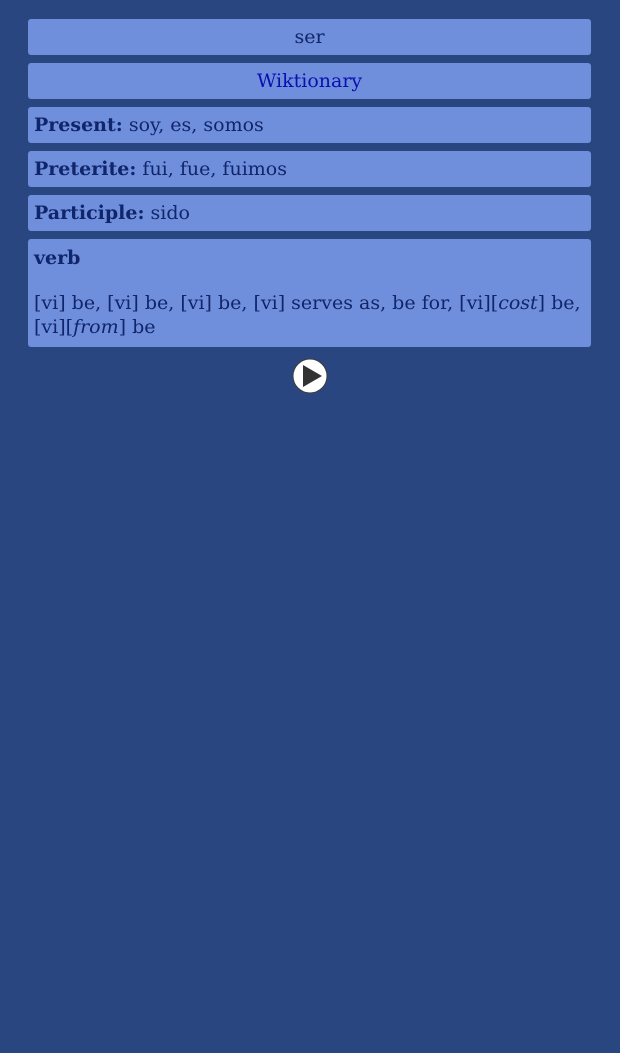  What do you see at coordinates (85, 169) in the screenshot?
I see `preterite-label: Preterite:` at bounding box center [85, 169].